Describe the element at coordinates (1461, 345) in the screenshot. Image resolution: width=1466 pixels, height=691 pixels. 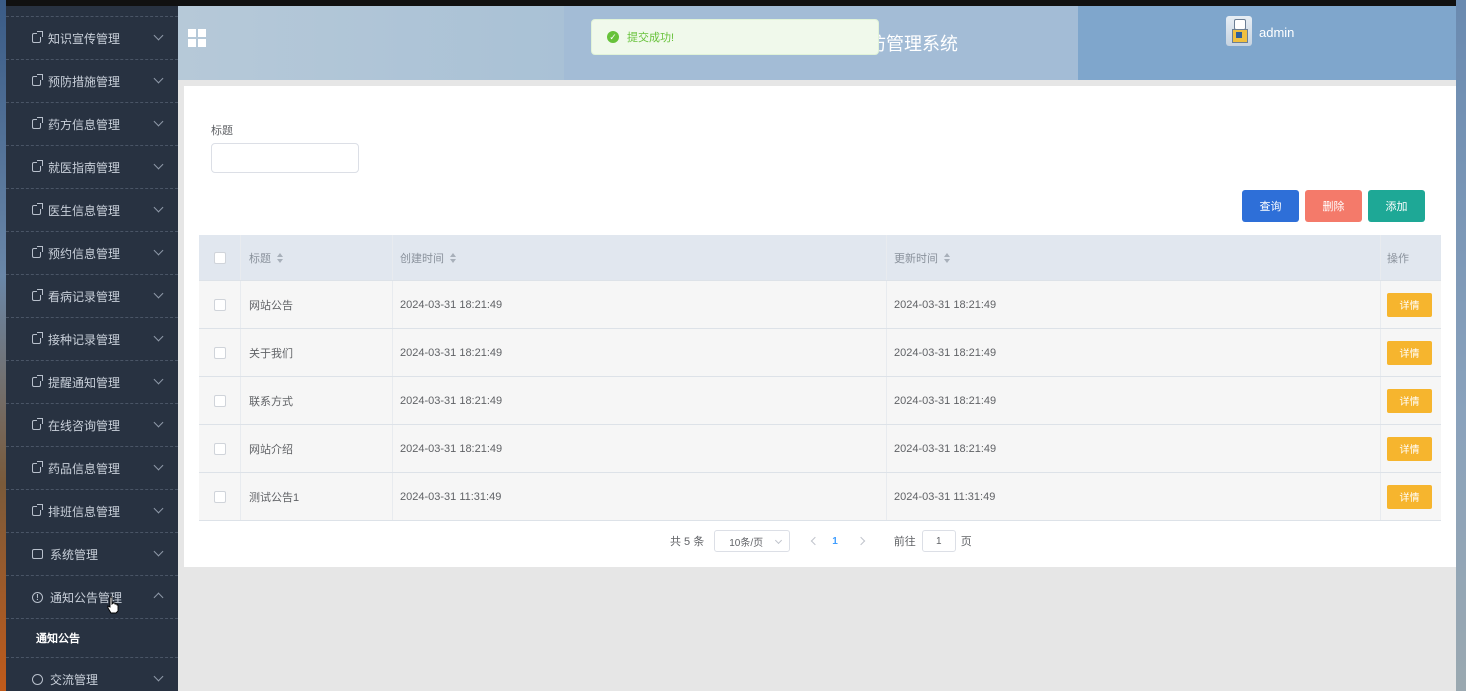
I see `desktop-background-right` at that location.